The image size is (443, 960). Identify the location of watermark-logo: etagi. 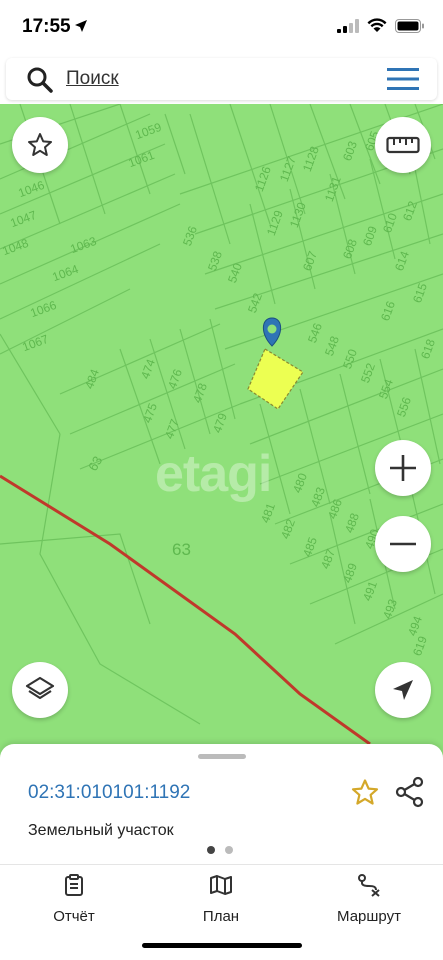
(213, 474).